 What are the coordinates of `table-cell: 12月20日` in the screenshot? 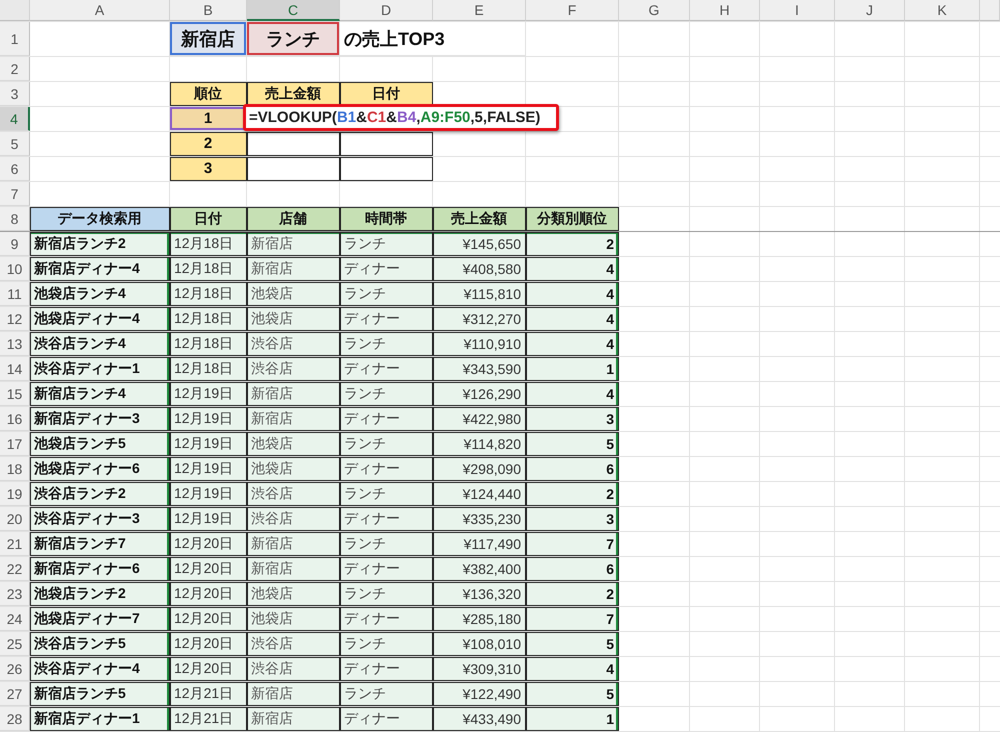 It's located at (208, 544).